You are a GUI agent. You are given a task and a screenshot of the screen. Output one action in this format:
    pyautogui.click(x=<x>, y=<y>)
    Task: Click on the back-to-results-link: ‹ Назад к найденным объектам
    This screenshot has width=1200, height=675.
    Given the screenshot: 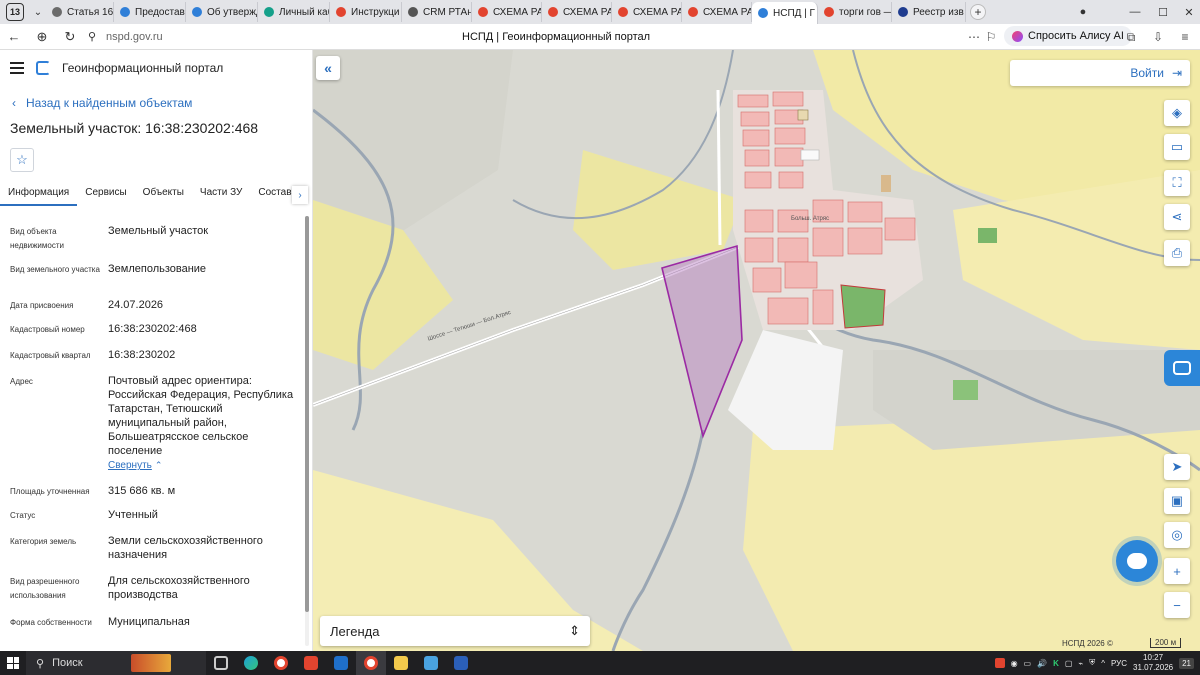 What is the action you would take?
    pyautogui.click(x=102, y=103)
    